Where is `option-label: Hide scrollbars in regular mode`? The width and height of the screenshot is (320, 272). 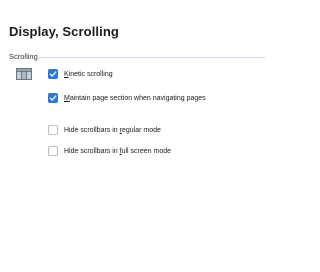 option-label: Hide scrollbars in regular mode is located at coordinates (112, 130).